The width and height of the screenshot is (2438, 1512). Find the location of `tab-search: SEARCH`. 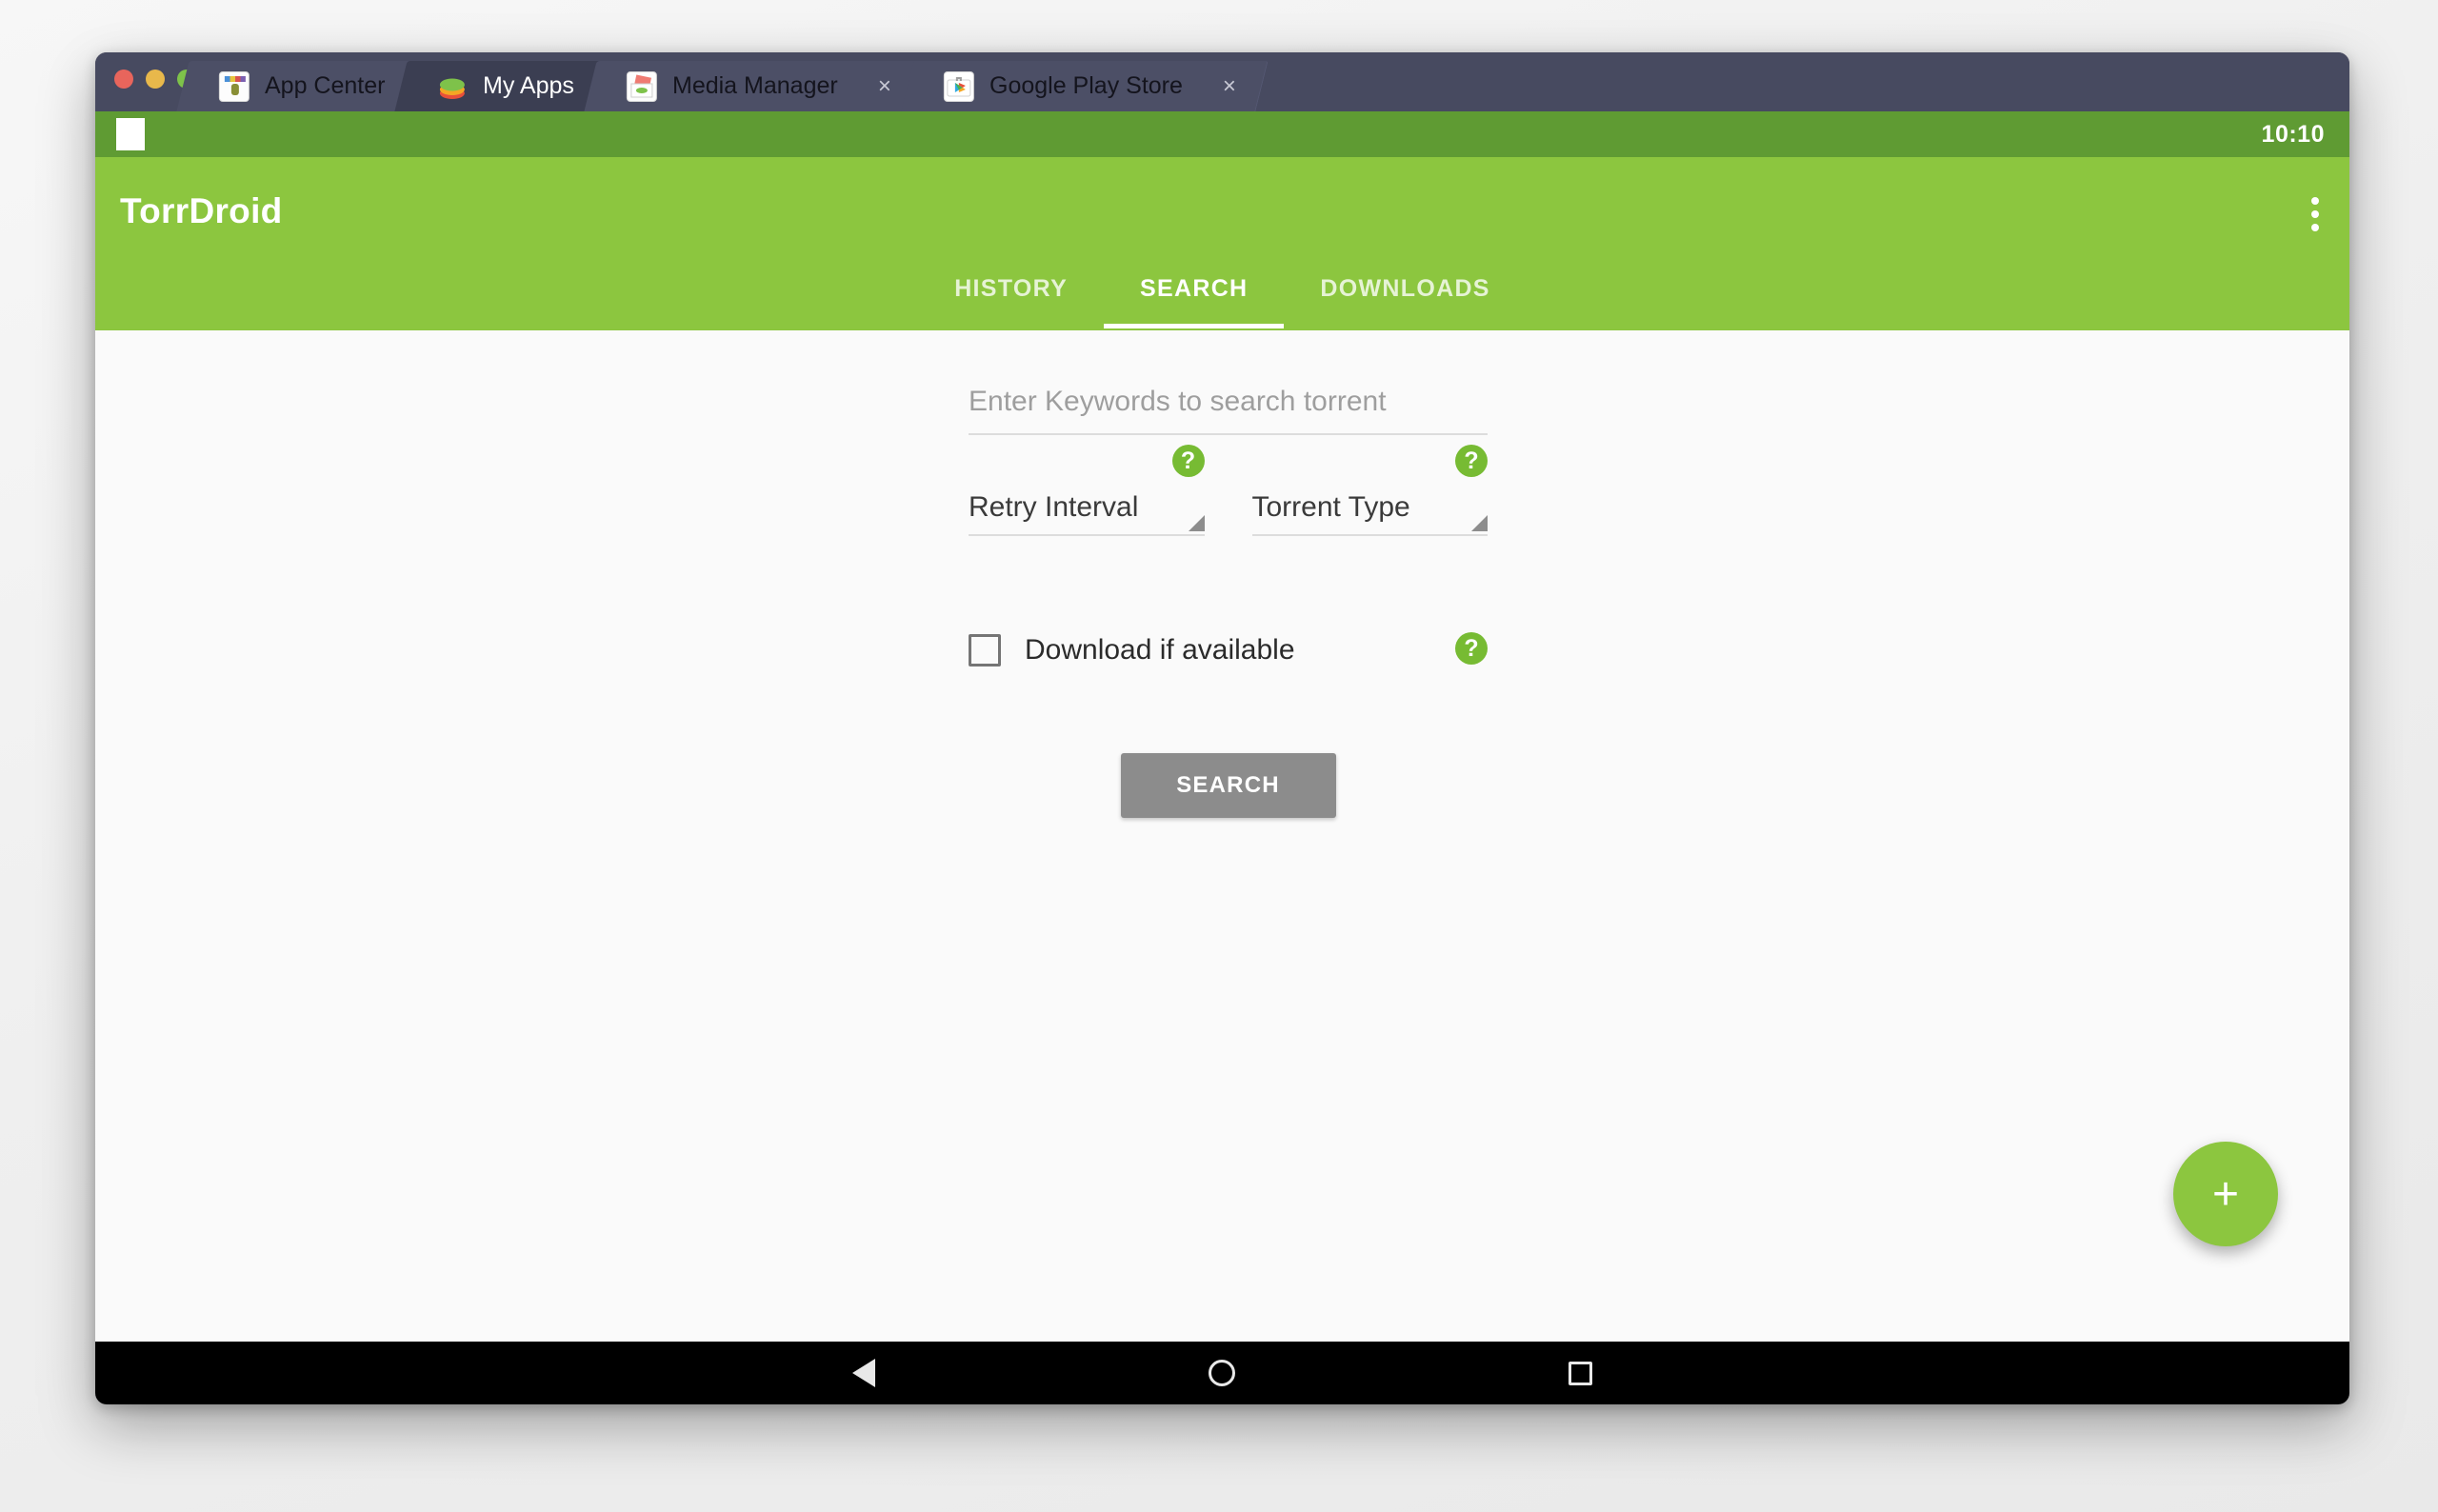

tab-search: SEARCH is located at coordinates (1195, 300).